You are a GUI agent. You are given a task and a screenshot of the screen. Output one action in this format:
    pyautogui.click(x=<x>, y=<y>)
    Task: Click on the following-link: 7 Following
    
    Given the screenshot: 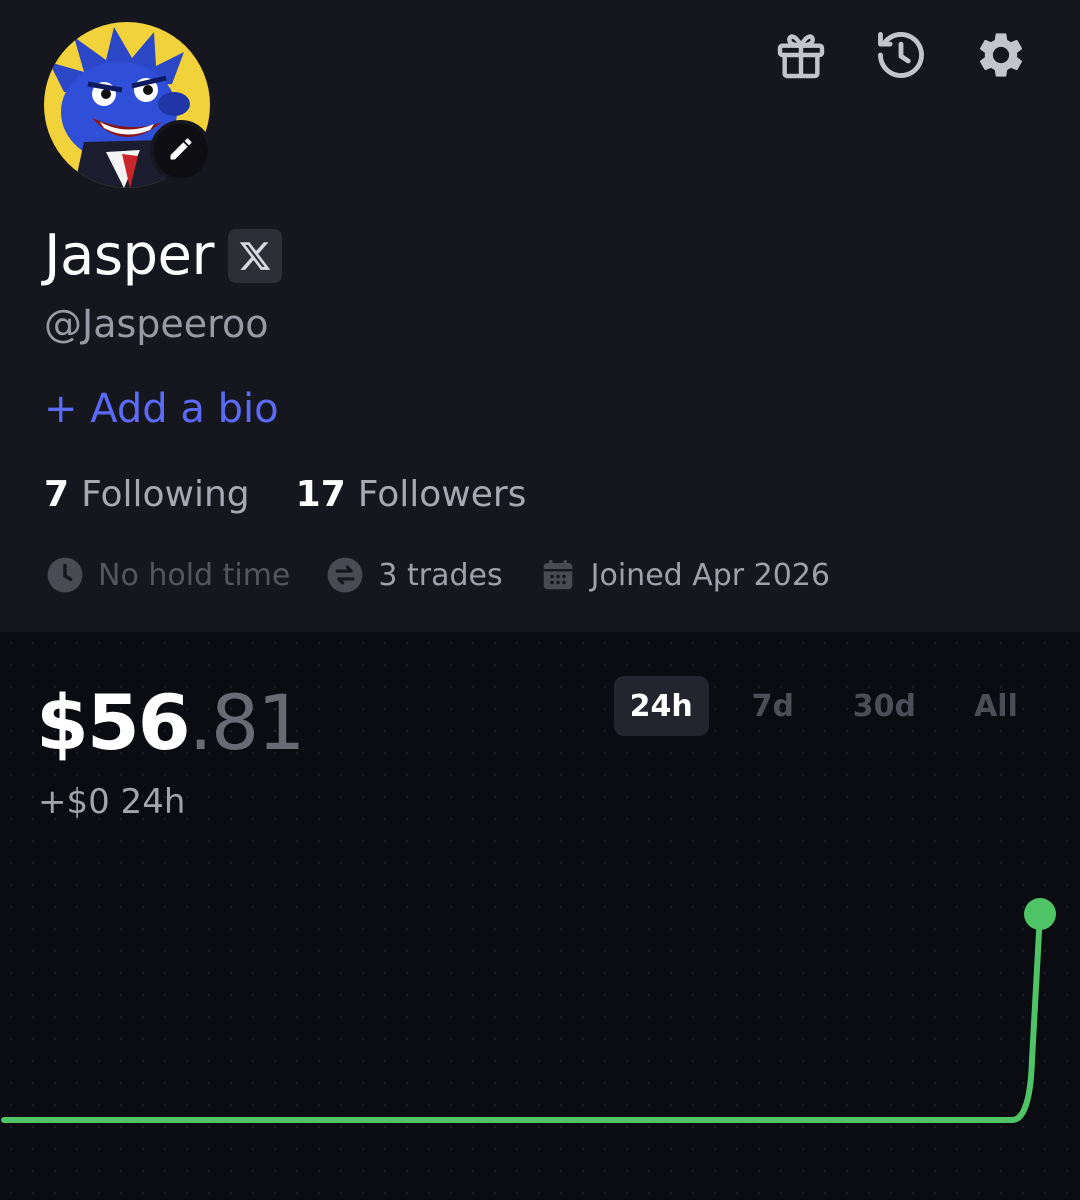 What is the action you would take?
    pyautogui.click(x=147, y=494)
    